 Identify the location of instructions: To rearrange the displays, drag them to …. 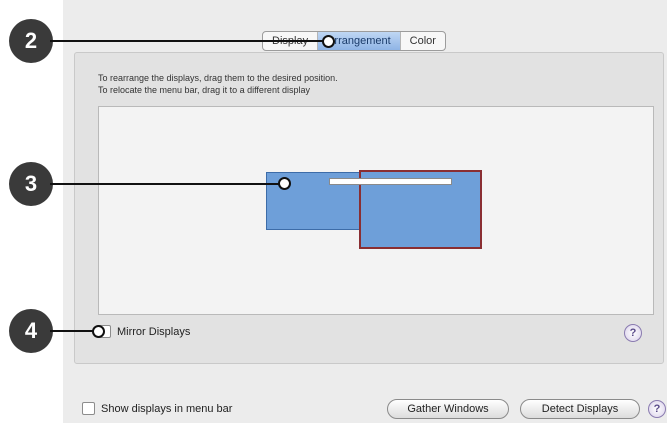
(218, 84).